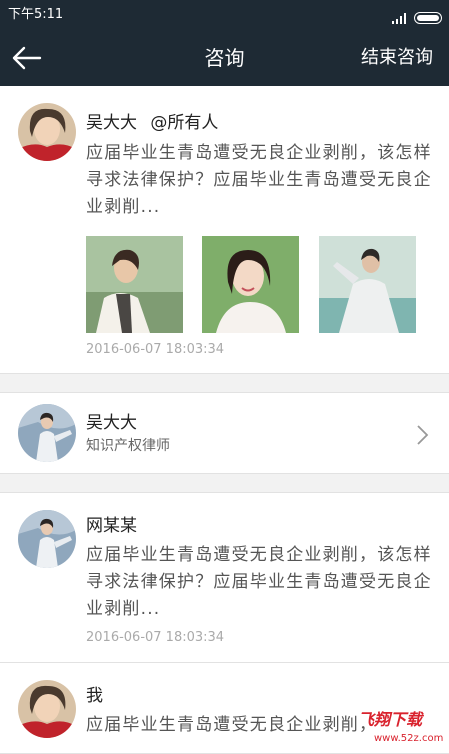  I want to click on status-bar: 下午5:11, so click(224, 15).